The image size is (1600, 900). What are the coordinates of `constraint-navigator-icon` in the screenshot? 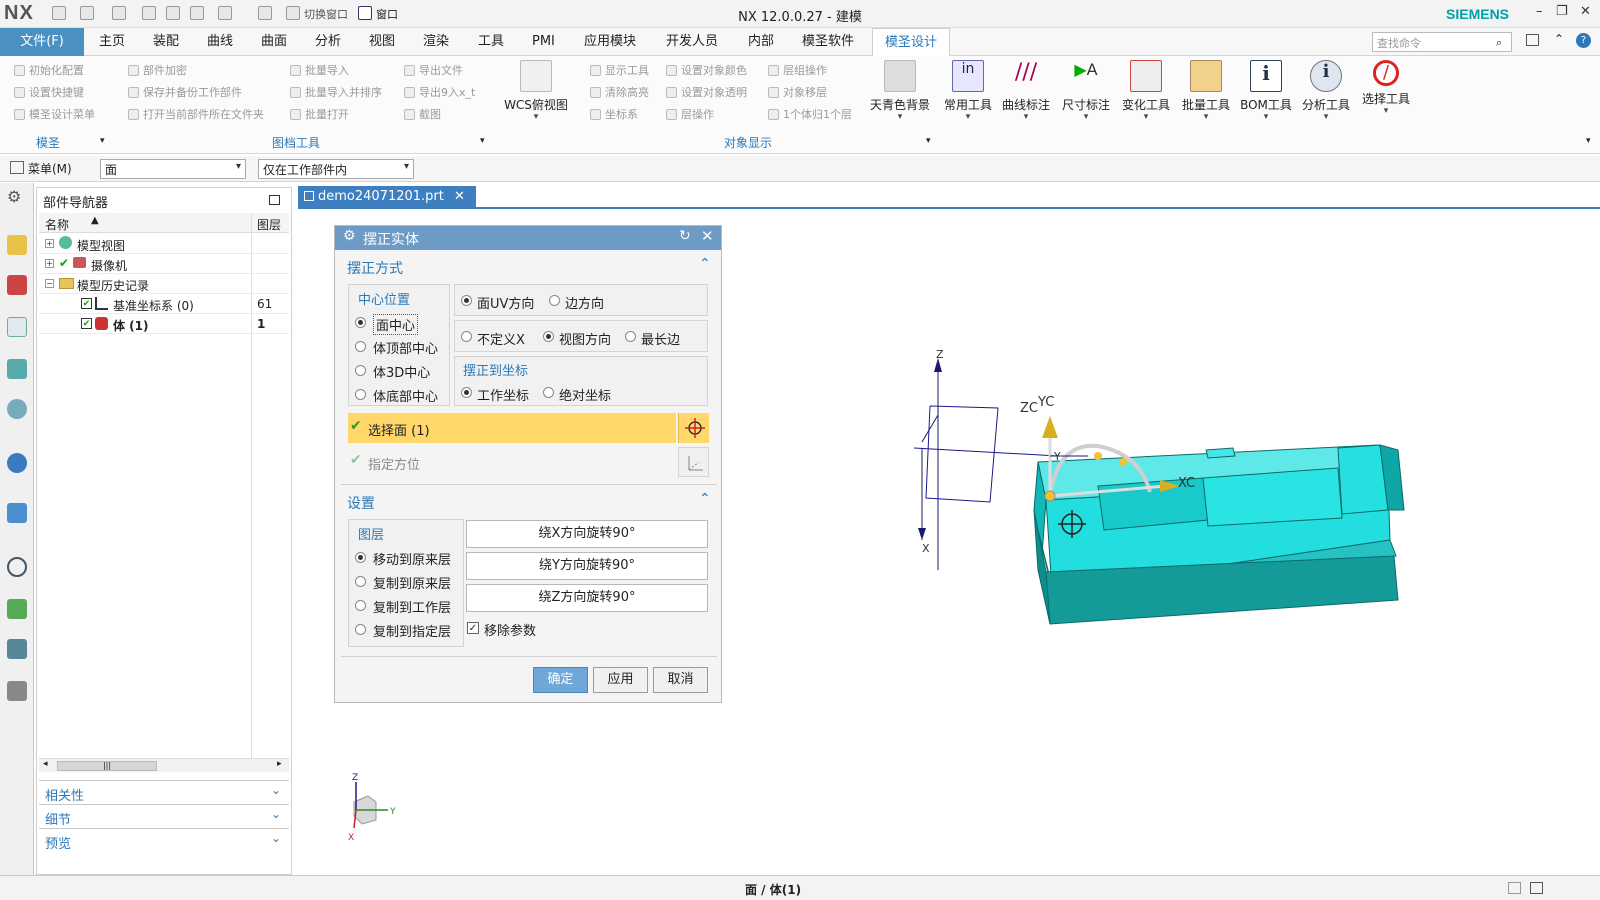 It's located at (17, 285).